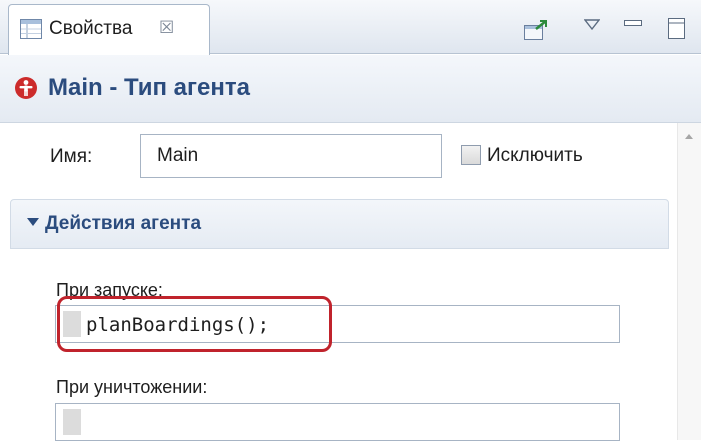  Describe the element at coordinates (178, 325) in the screenshot. I see `on-startup-code: planBoardings();` at that location.